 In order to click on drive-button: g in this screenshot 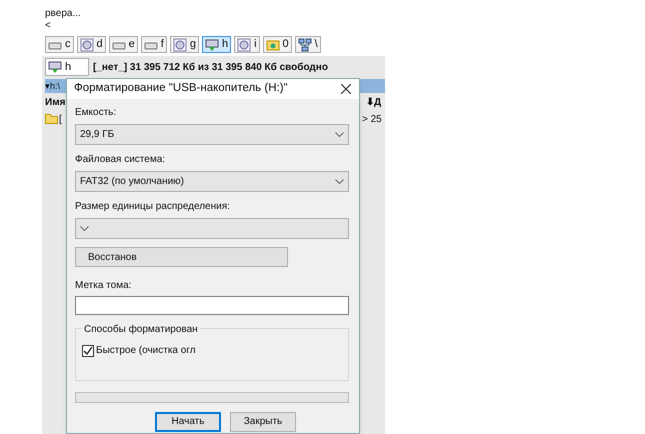, I will do `click(184, 44)`.